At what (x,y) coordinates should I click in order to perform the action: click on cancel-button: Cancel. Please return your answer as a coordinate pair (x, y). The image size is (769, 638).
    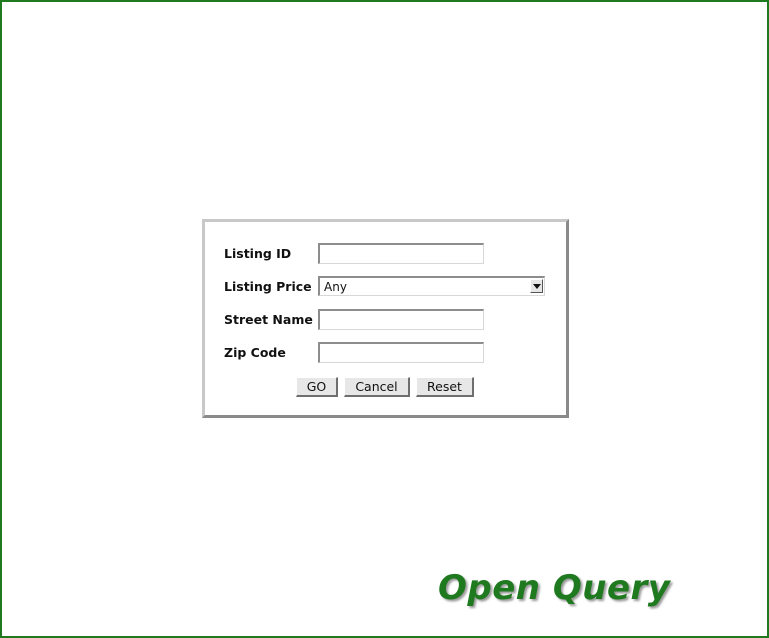
    Looking at the image, I should click on (377, 387).